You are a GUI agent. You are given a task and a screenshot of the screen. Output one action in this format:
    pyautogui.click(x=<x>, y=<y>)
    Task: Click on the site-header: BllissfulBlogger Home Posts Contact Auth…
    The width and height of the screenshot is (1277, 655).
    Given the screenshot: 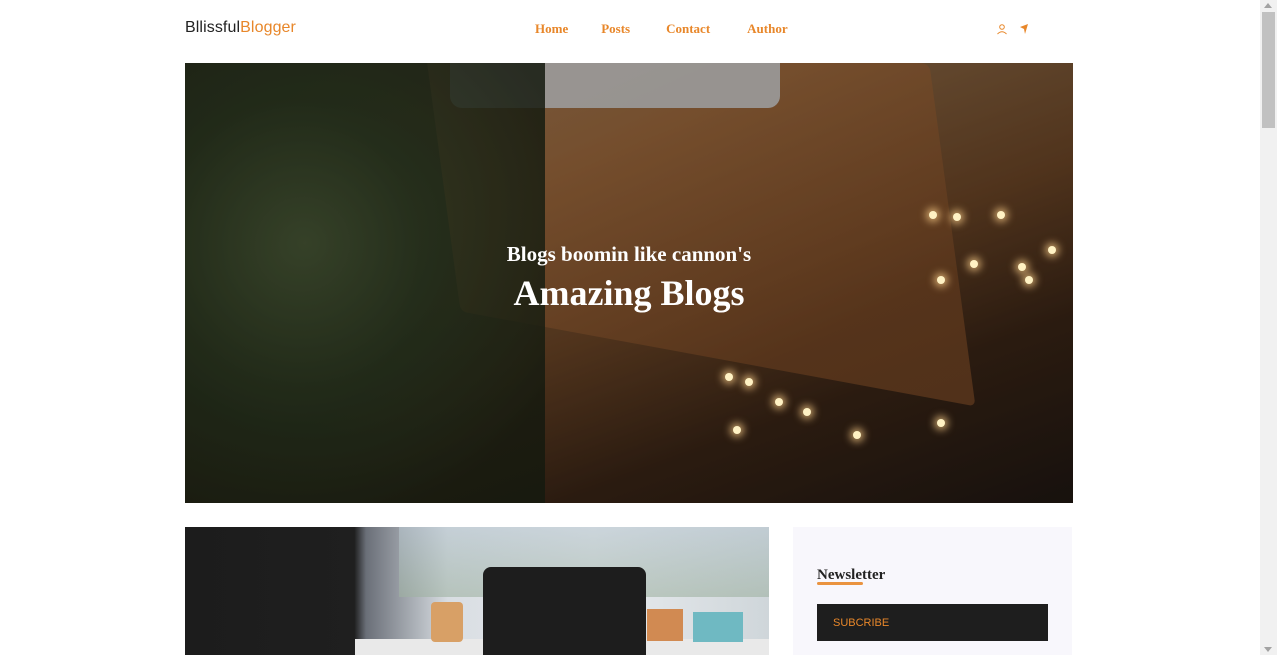 What is the action you would take?
    pyautogui.click(x=630, y=29)
    